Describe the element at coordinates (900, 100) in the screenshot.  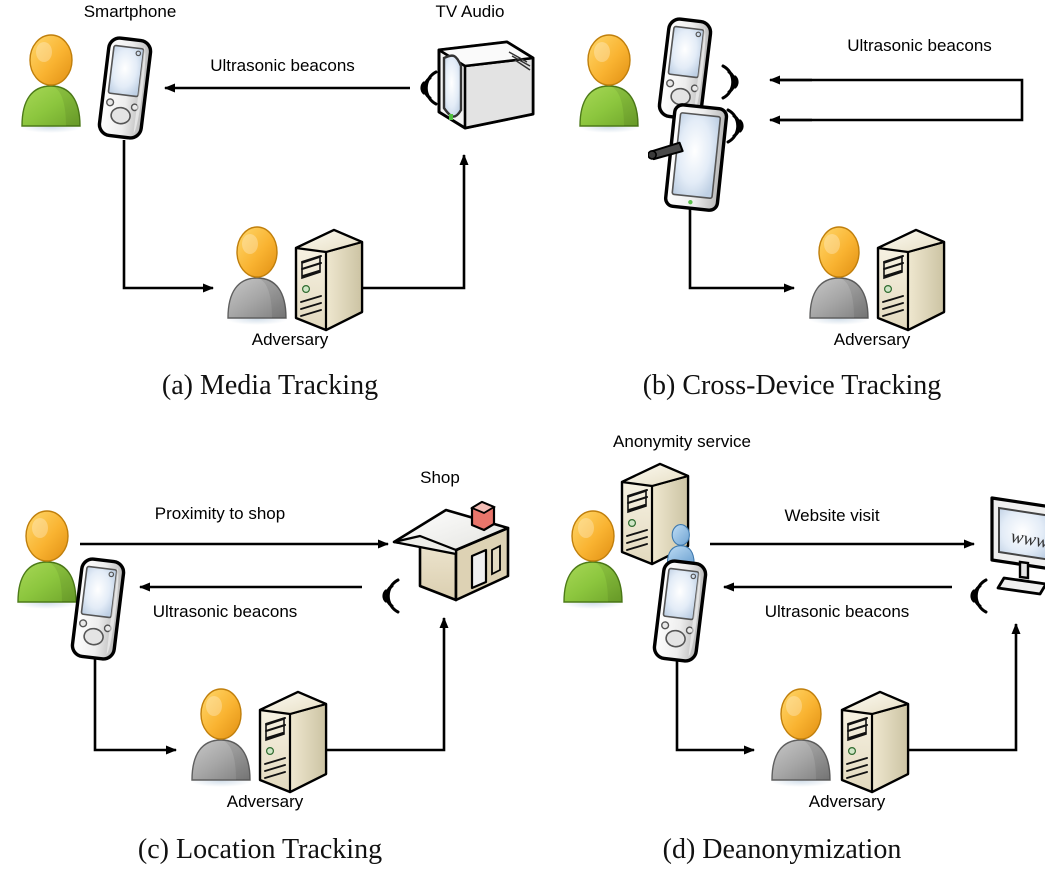
I see `edge-bus-b` at that location.